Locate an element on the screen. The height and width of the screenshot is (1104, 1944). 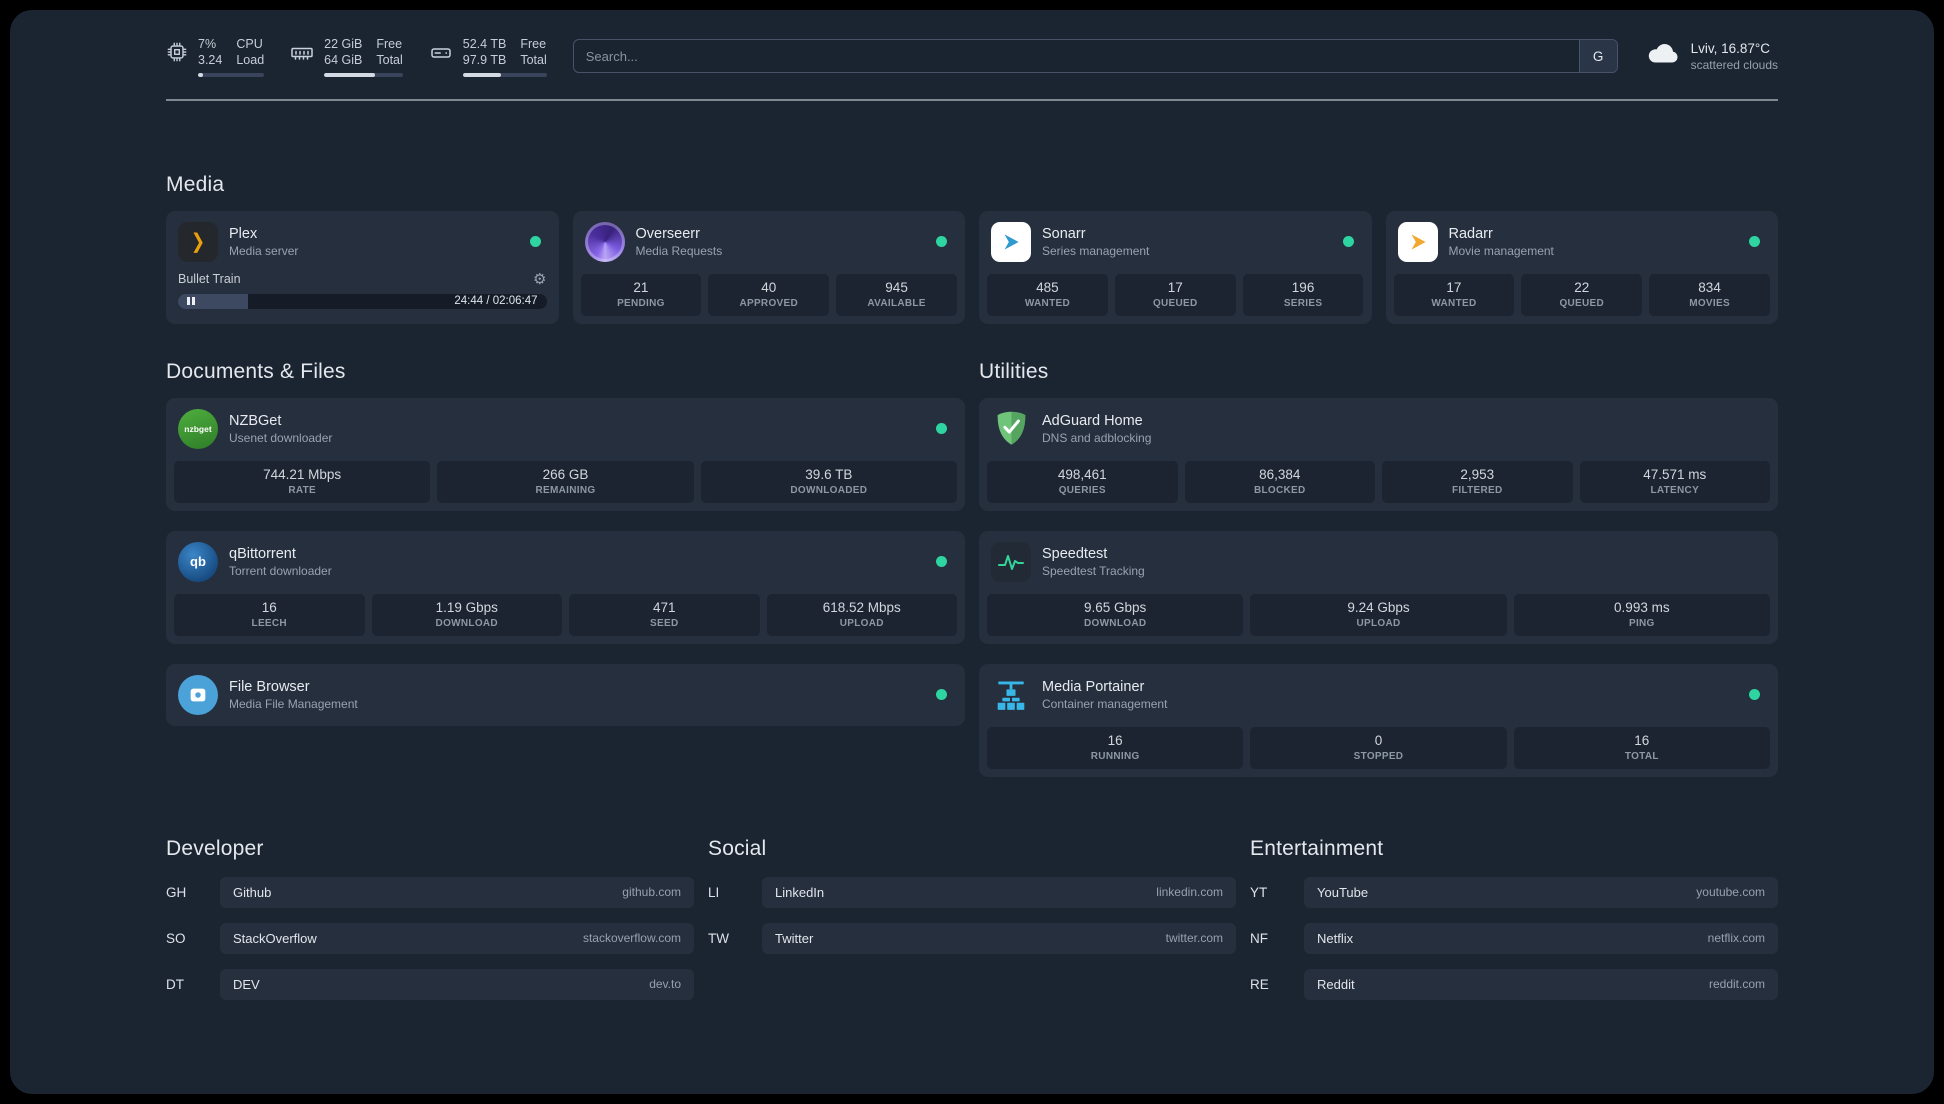
bookmark-abbr: LI is located at coordinates (714, 892).